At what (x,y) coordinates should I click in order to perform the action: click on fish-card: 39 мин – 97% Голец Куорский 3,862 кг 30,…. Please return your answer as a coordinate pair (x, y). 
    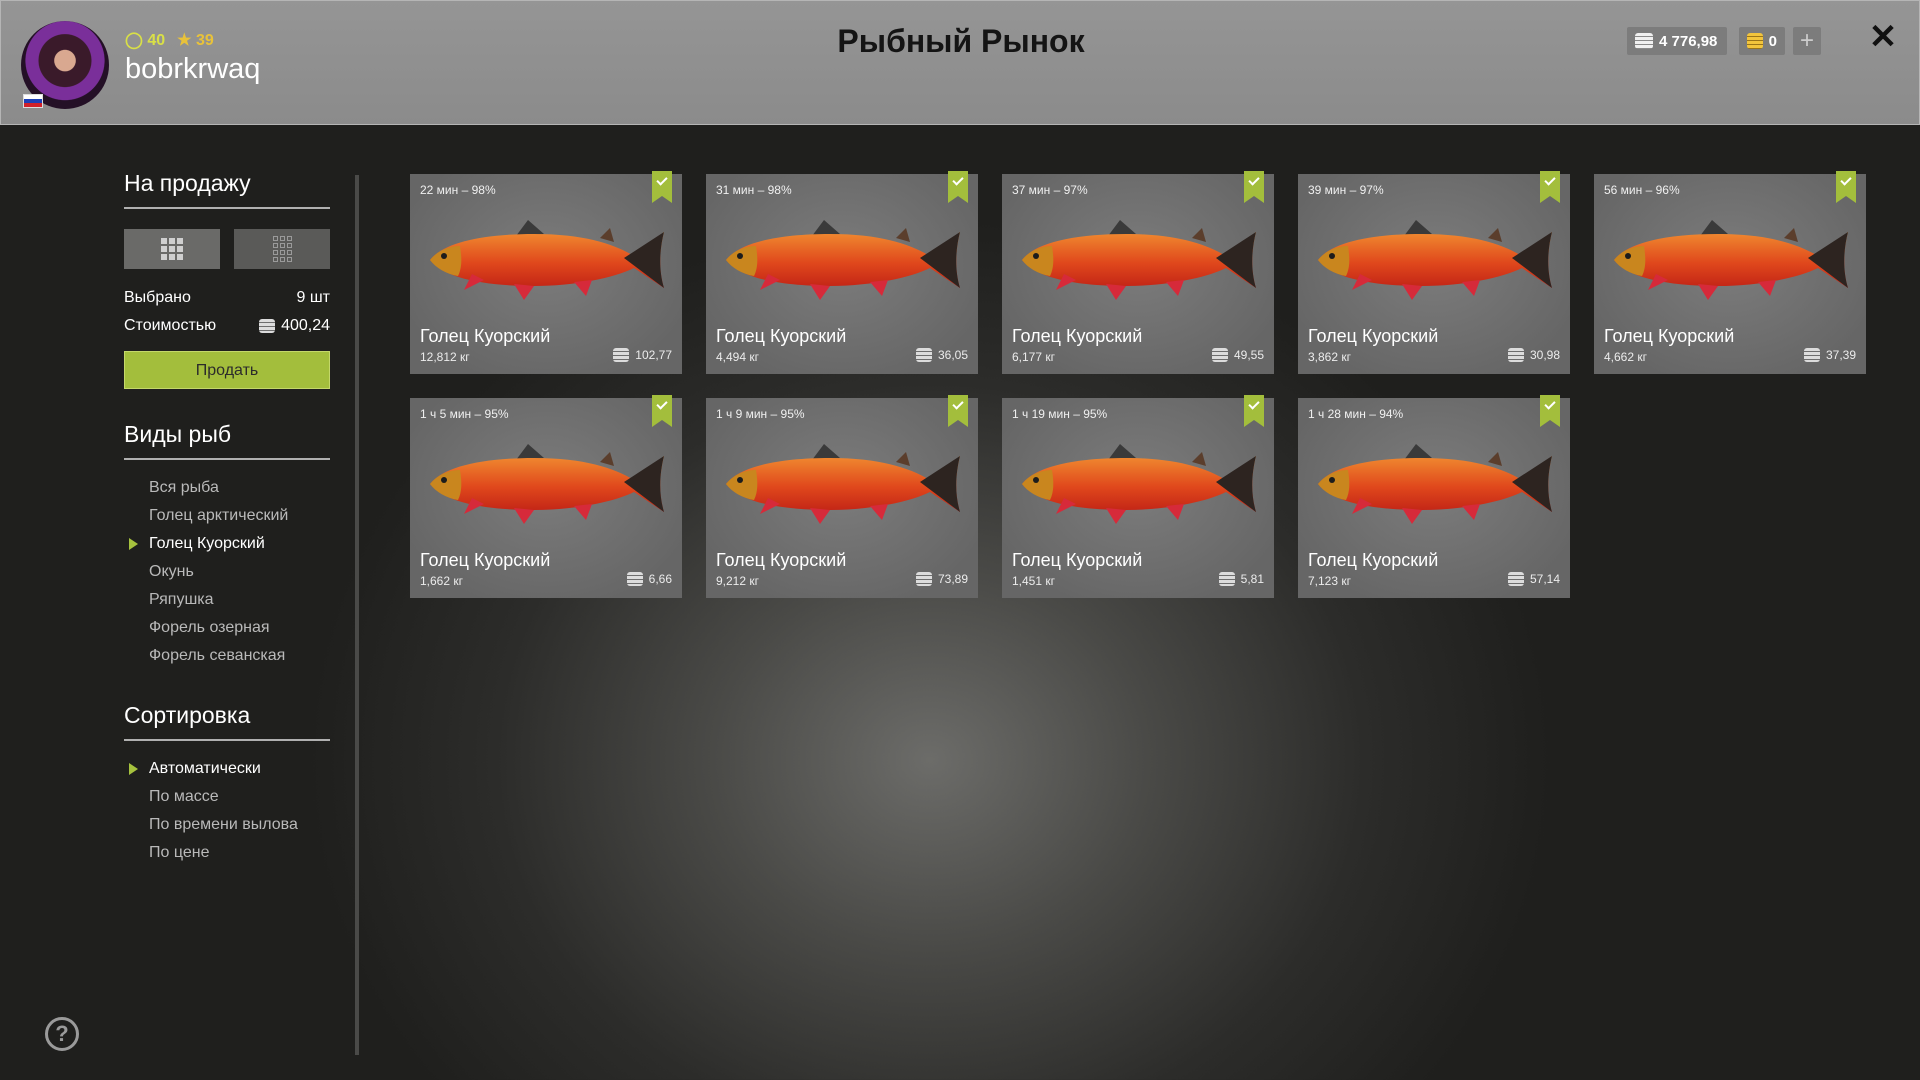
    Looking at the image, I should click on (1434, 272).